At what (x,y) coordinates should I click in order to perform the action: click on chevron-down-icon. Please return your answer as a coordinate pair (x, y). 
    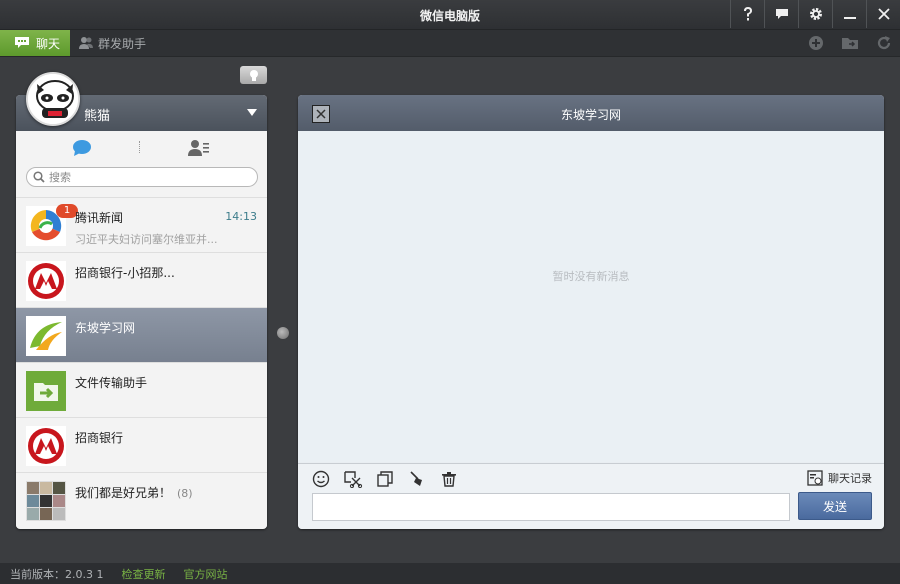
    Looking at the image, I should click on (252, 112).